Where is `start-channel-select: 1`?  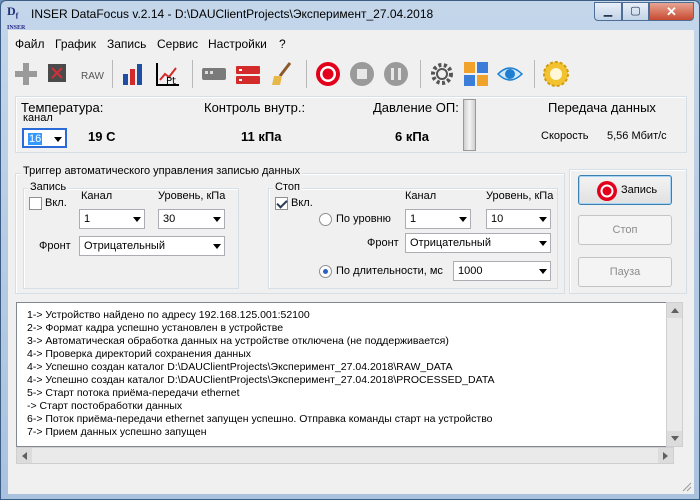
start-channel-select: 1 is located at coordinates (112, 219).